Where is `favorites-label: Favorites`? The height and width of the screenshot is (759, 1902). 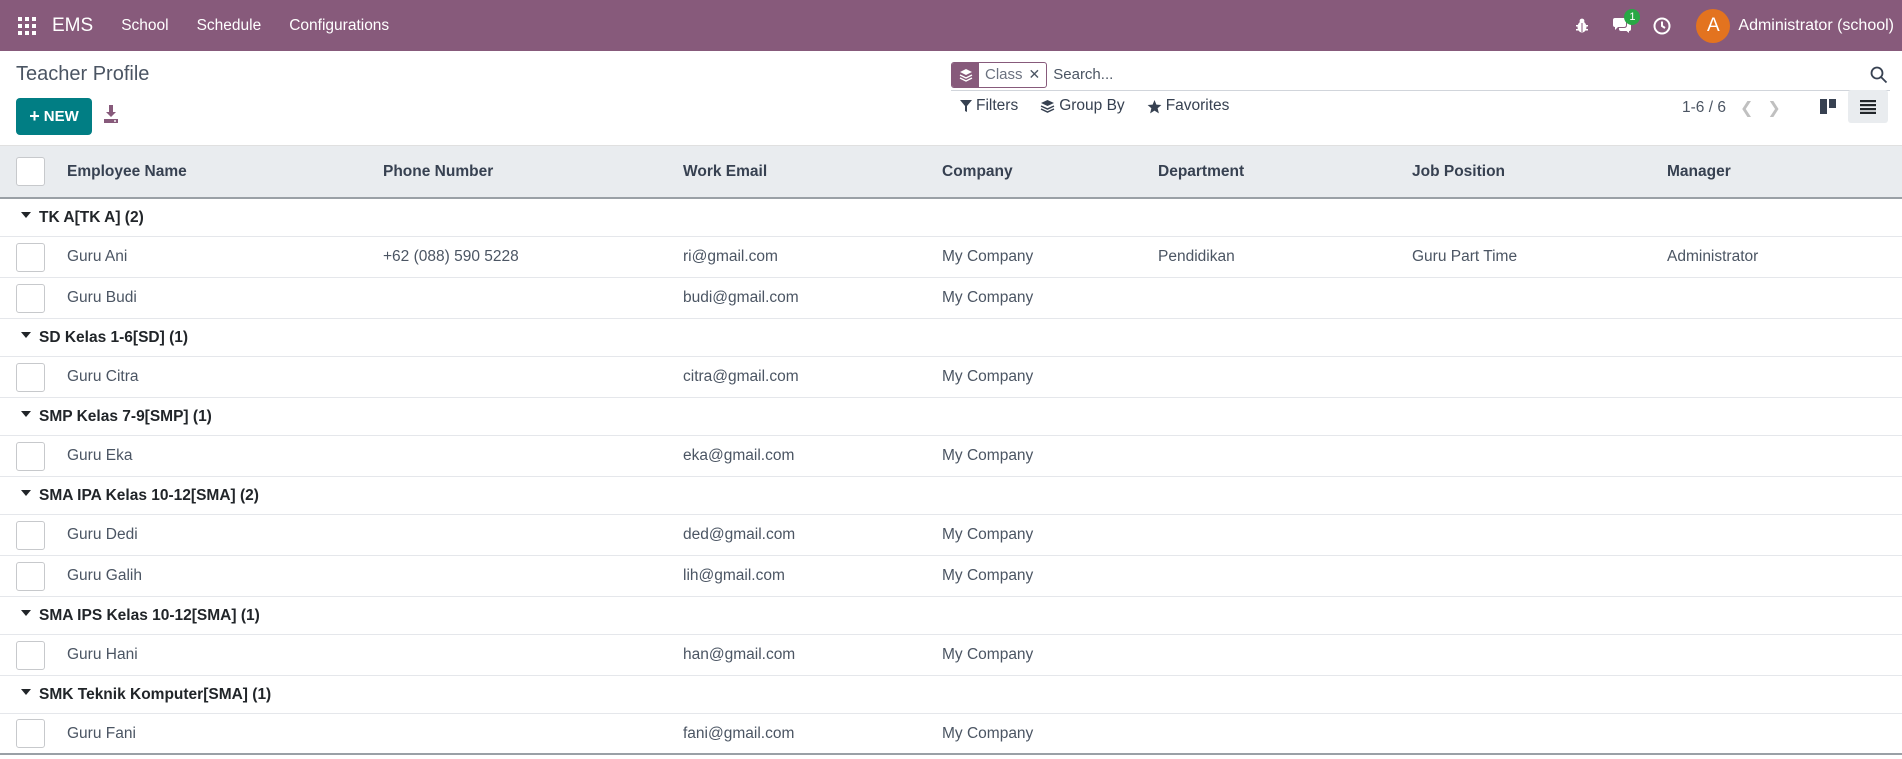
favorites-label: Favorites is located at coordinates (1197, 105).